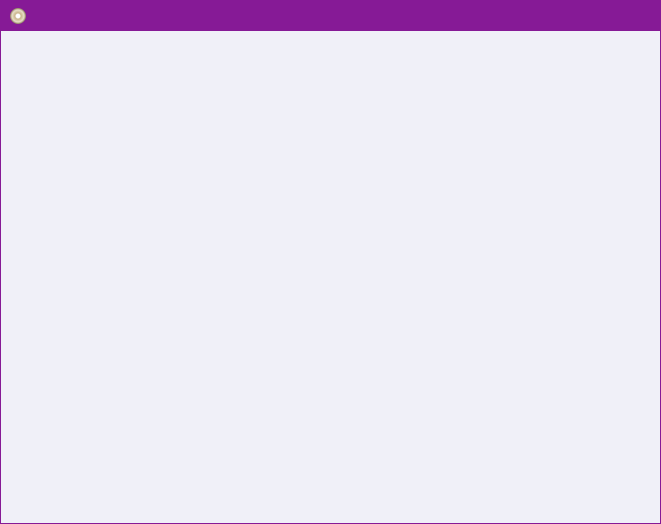 The height and width of the screenshot is (524, 661). What do you see at coordinates (18, 16) in the screenshot?
I see `app-disc-icon` at bounding box center [18, 16].